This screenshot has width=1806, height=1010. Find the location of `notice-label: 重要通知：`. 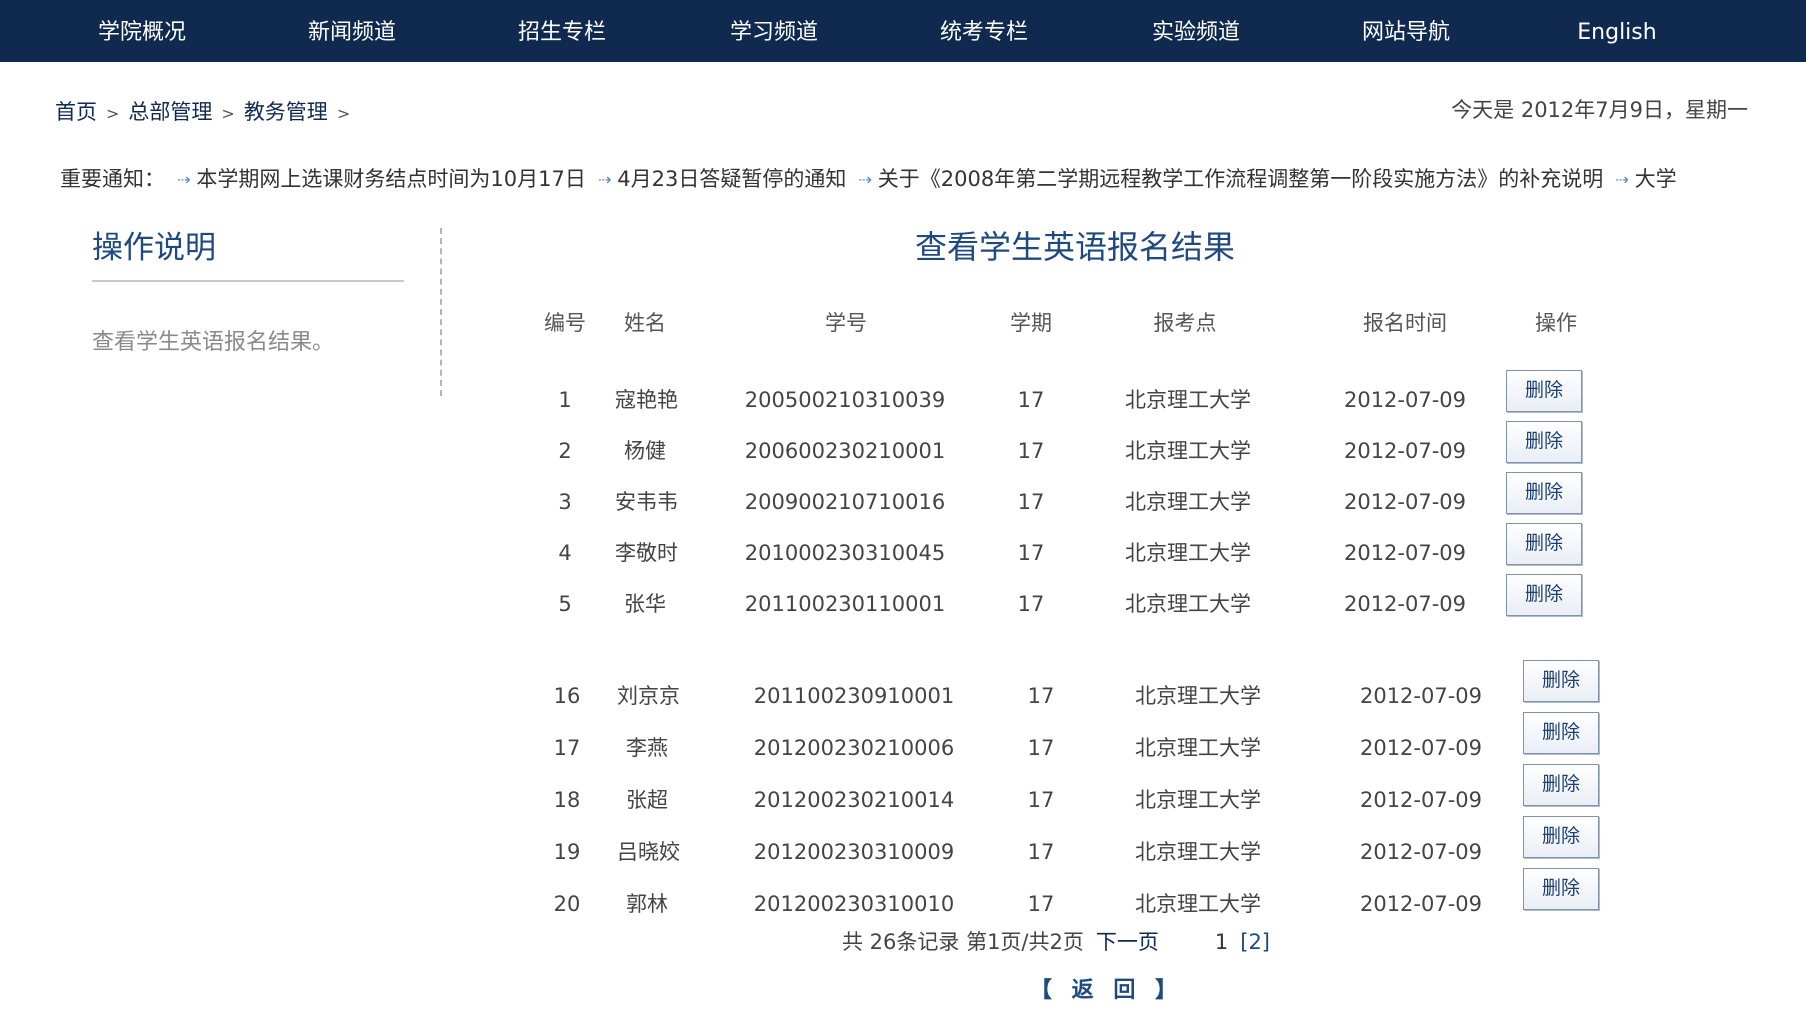

notice-label: 重要通知： is located at coordinates (112, 179).